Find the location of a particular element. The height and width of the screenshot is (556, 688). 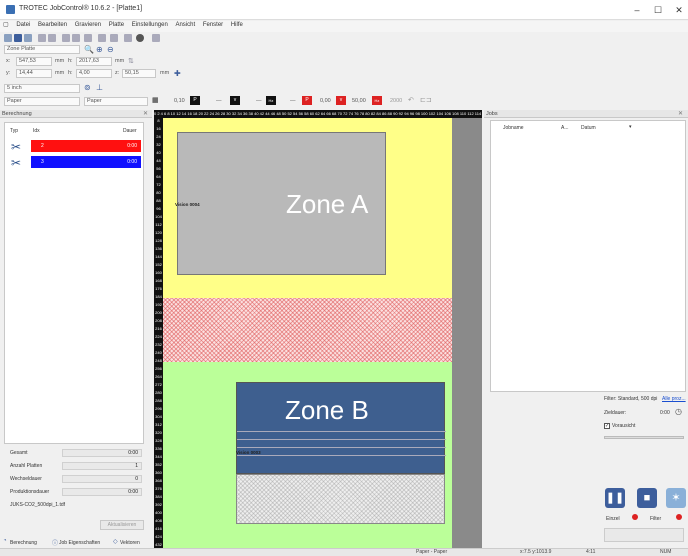

update-button: Aktualisieren is located at coordinates (122, 525).